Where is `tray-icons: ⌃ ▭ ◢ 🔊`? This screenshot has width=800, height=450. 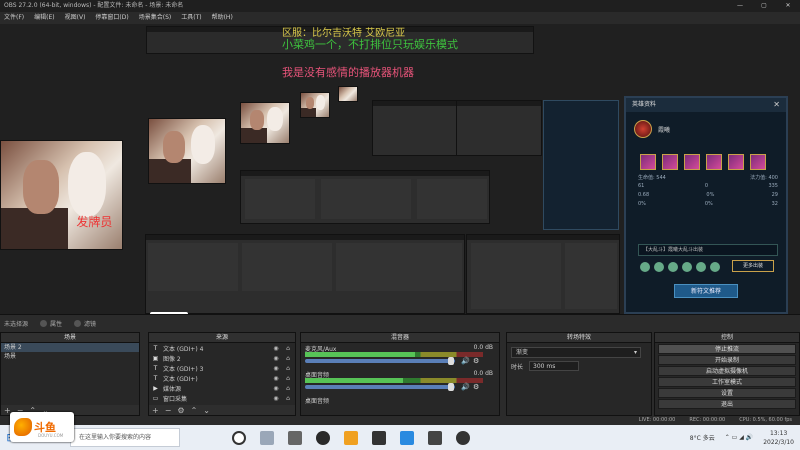
tray-icons: ⌃ ▭ ◢ 🔊 is located at coordinates (739, 437).